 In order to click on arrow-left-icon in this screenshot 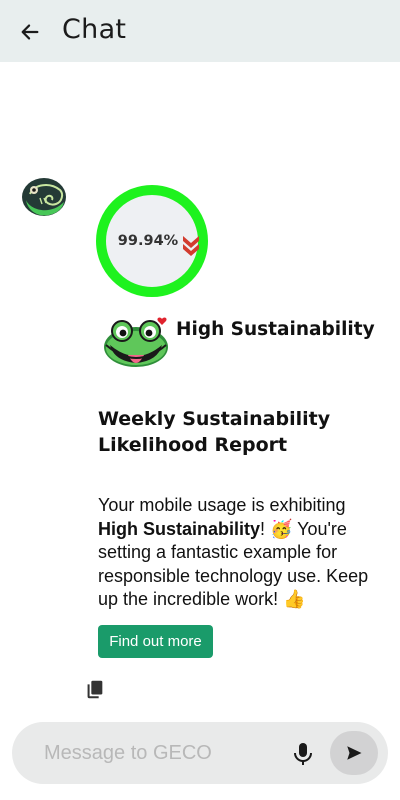, I will do `click(30, 32)`.